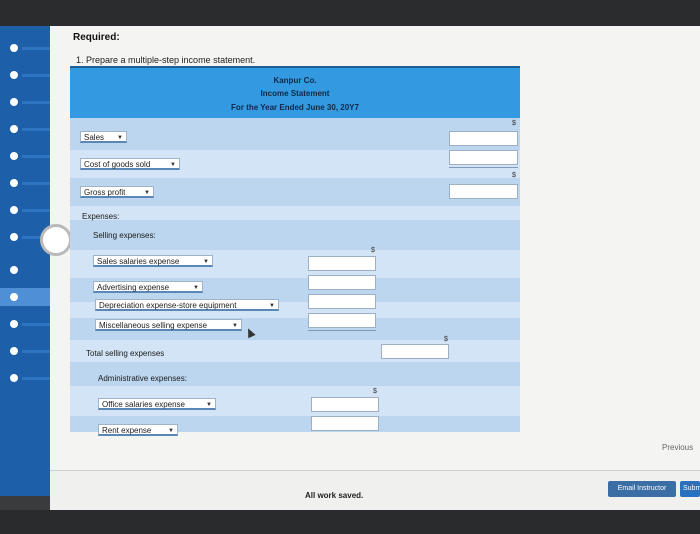 This screenshot has width=700, height=534. What do you see at coordinates (142, 378) in the screenshot?
I see `admin-expenses-label: Administrative expenses:` at bounding box center [142, 378].